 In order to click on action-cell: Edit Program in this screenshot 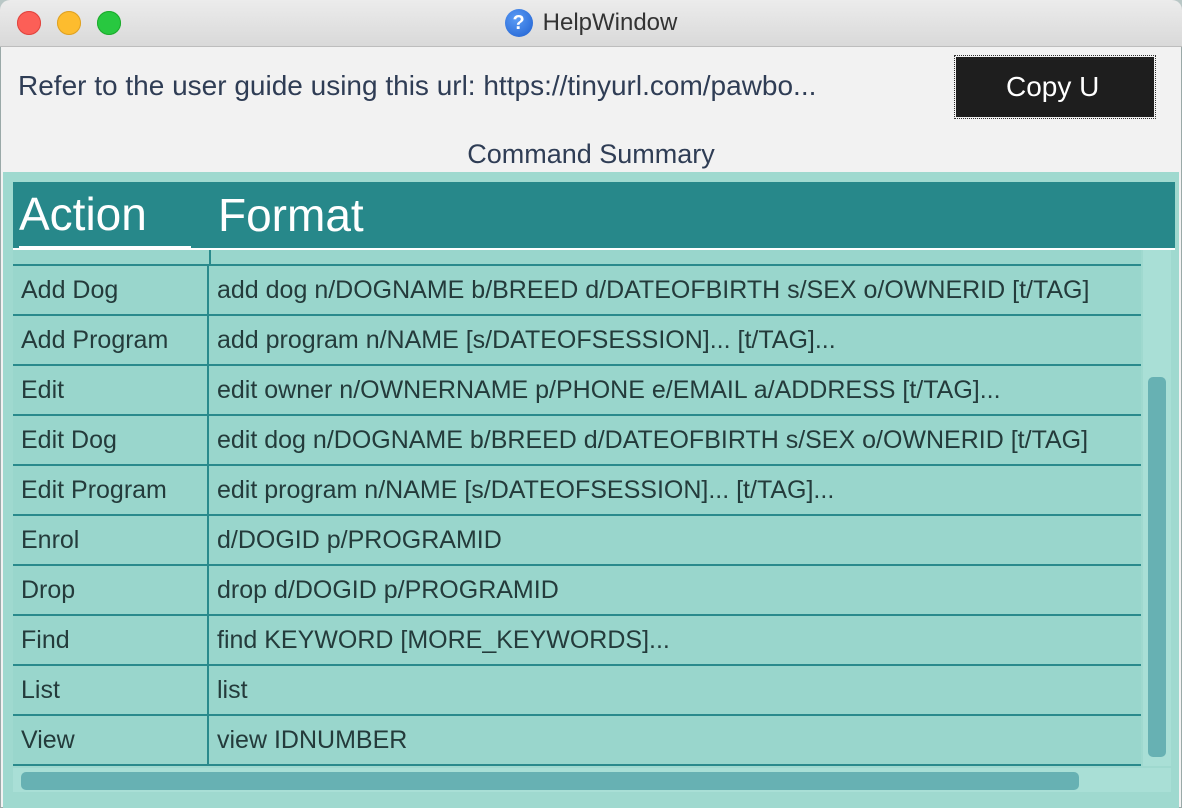, I will do `click(111, 490)`.